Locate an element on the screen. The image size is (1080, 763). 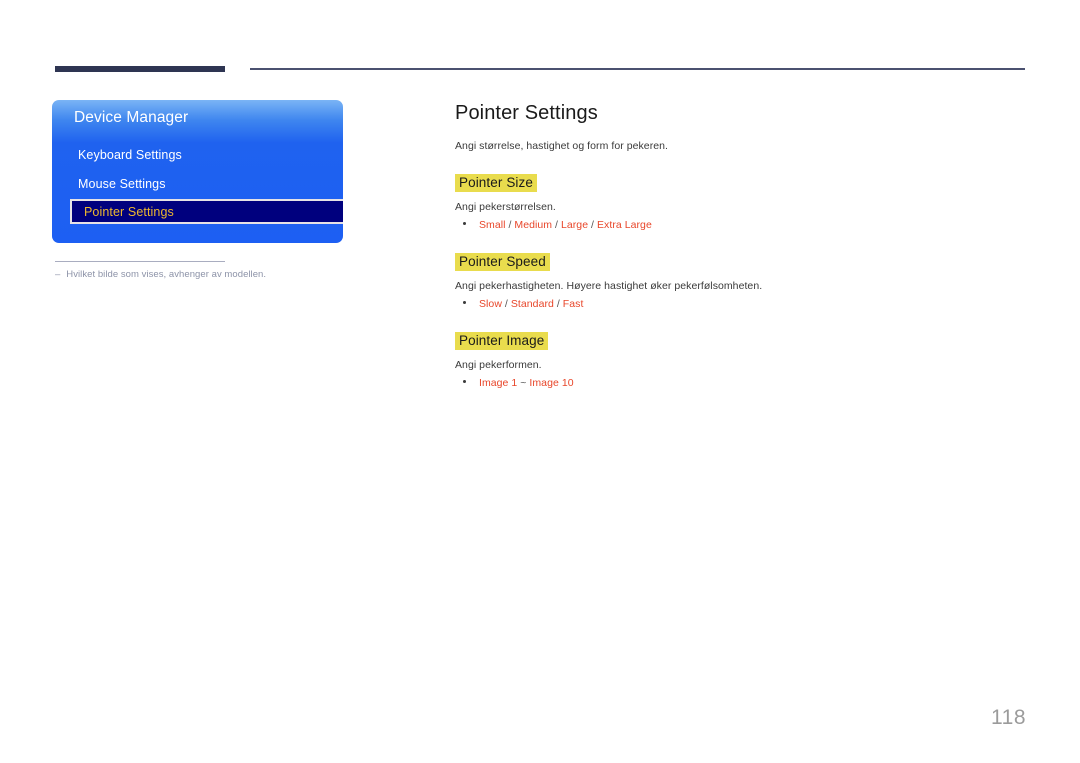
section-options: Slow / Standard / Fast is located at coordinates (531, 304).